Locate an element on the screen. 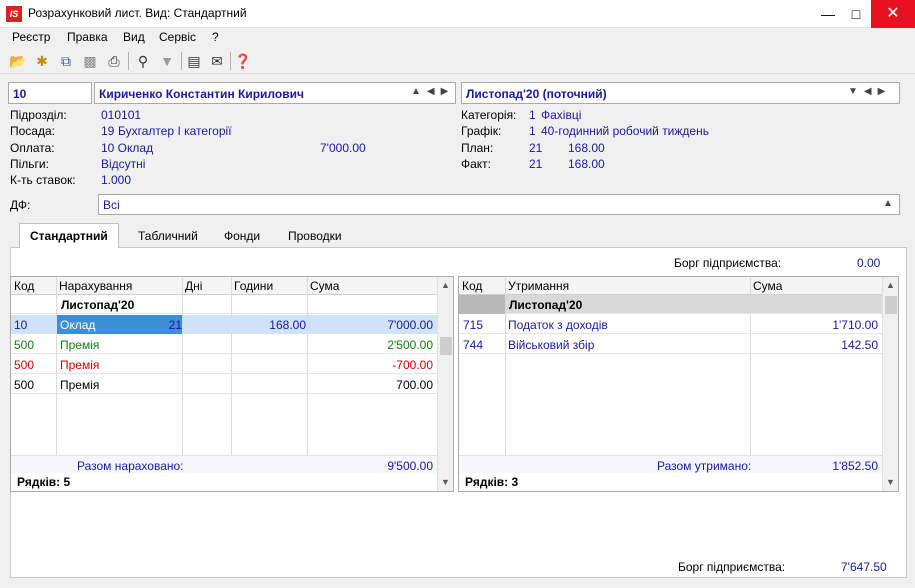  employee-name-field: Кириченко Константин Кирилович ▲◀▶ is located at coordinates (275, 93).